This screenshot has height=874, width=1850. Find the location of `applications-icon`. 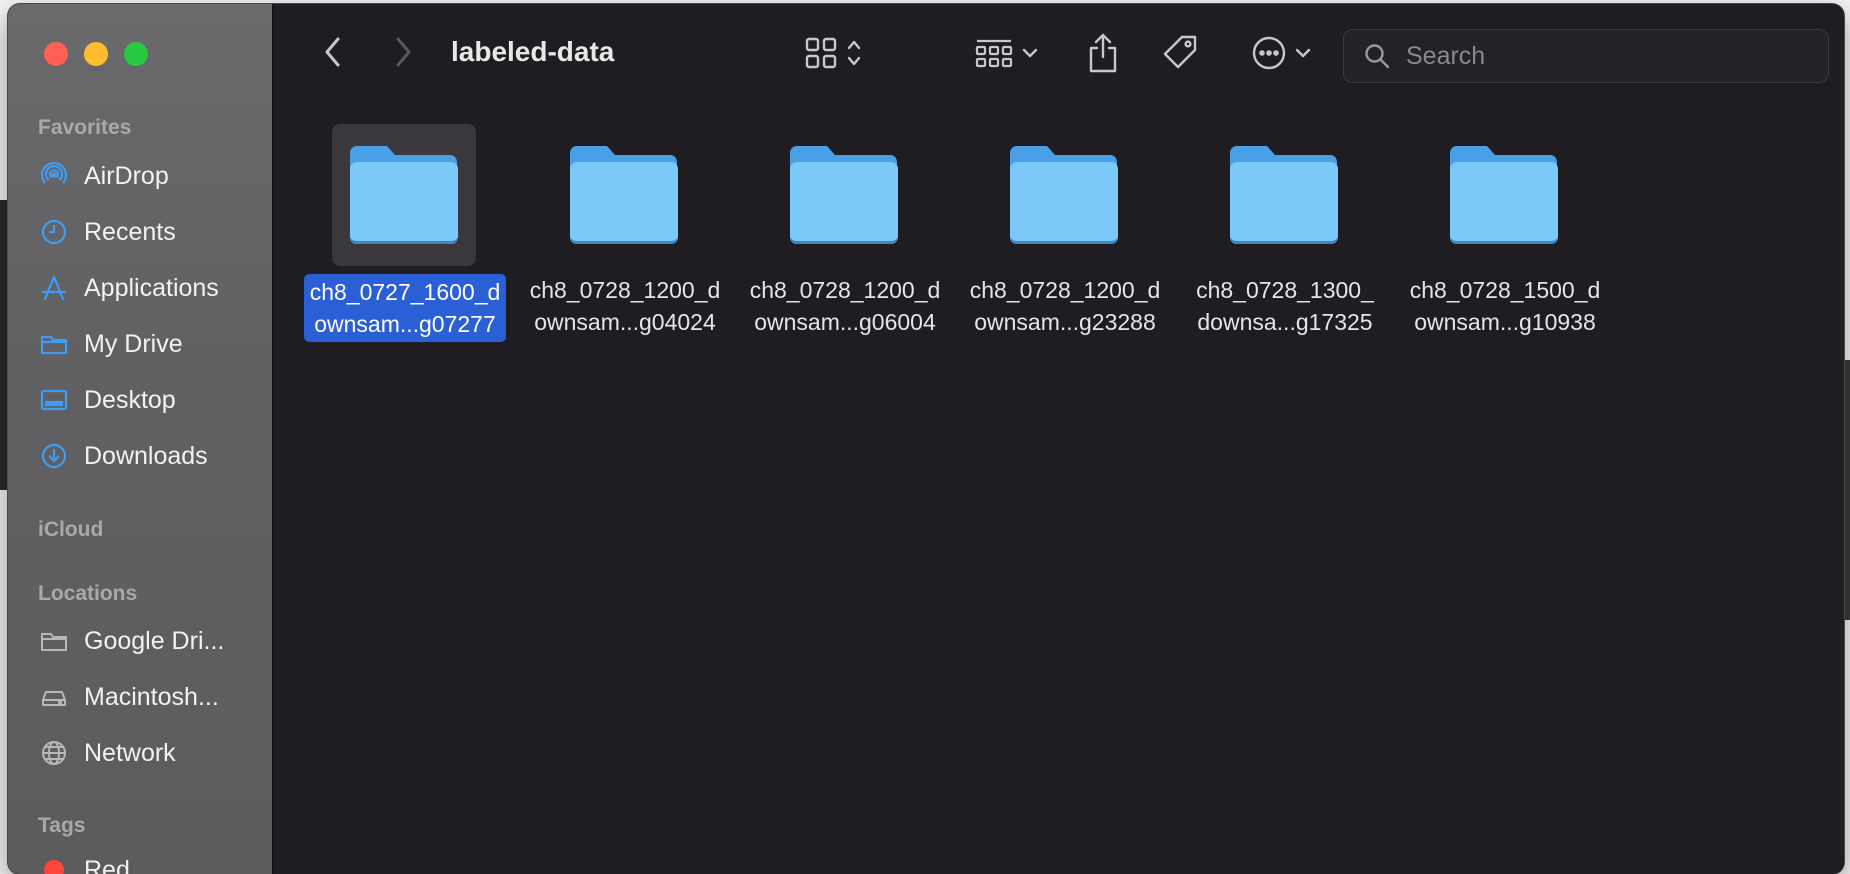

applications-icon is located at coordinates (54, 288).